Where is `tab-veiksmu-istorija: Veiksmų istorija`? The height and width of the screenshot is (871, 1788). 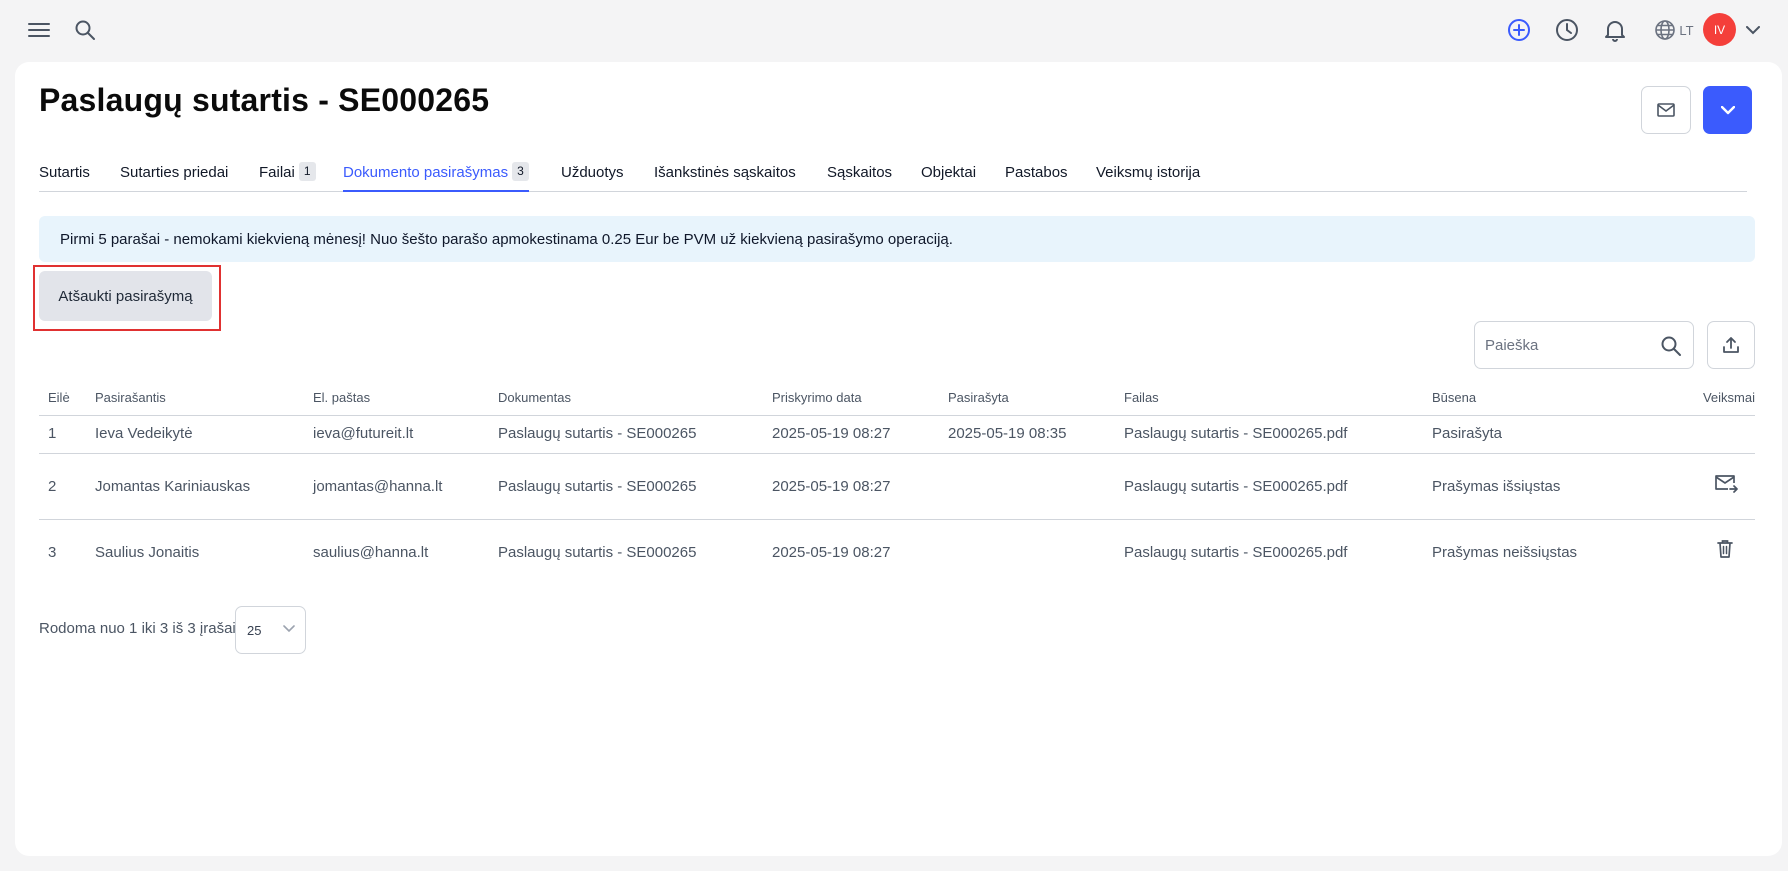
tab-veiksmu-istorija: Veiksmų istorija is located at coordinates (1148, 175).